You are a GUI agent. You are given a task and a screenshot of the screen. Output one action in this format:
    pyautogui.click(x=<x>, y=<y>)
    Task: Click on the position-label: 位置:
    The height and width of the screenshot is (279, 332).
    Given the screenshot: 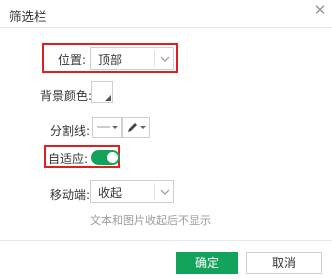 What is the action you would take?
    pyautogui.click(x=72, y=60)
    